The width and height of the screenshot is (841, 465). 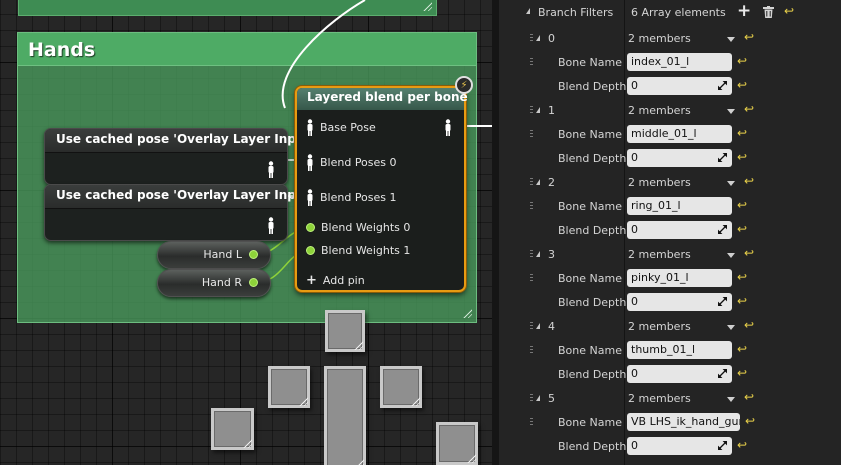 I want to click on panel-splitter, so click(x=495, y=232).